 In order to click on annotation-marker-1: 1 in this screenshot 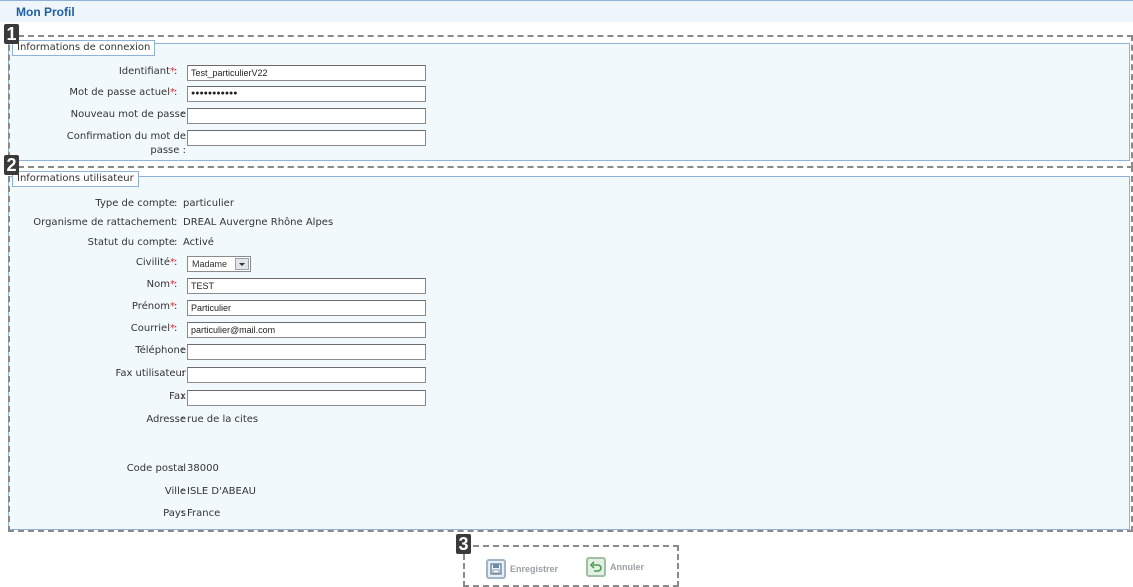, I will do `click(11, 34)`.